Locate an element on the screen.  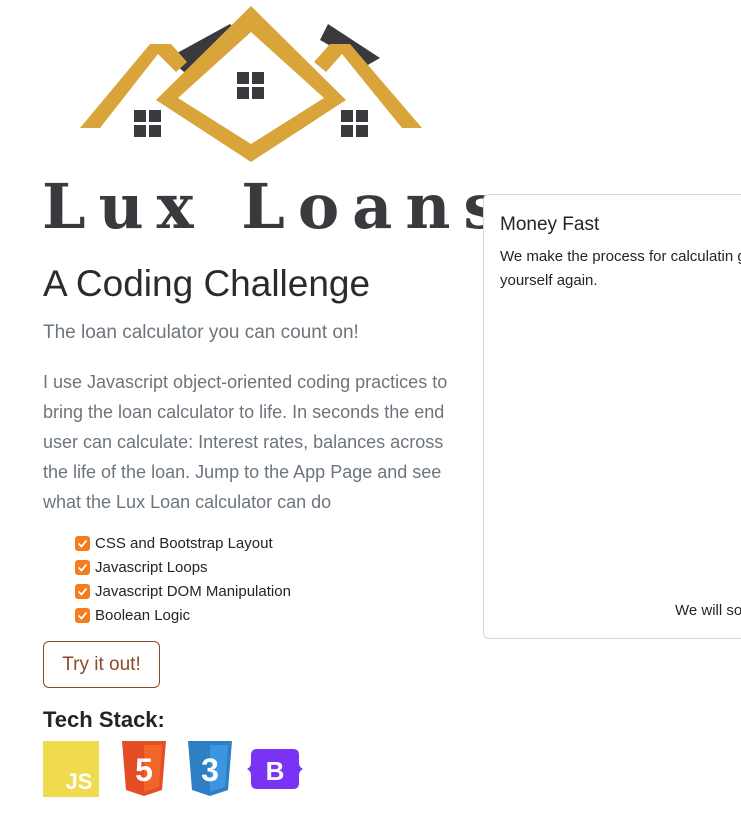
feature-item: Javascript DOM Manipulation is located at coordinates (183, 591).